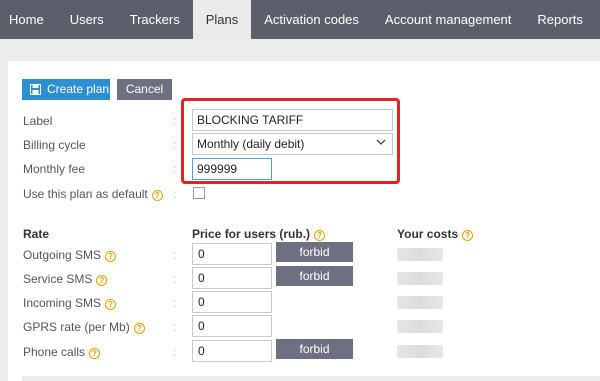 The width and height of the screenshot is (600, 381). Describe the element at coordinates (420, 326) in the screenshot. I see `gprs-cost` at that location.